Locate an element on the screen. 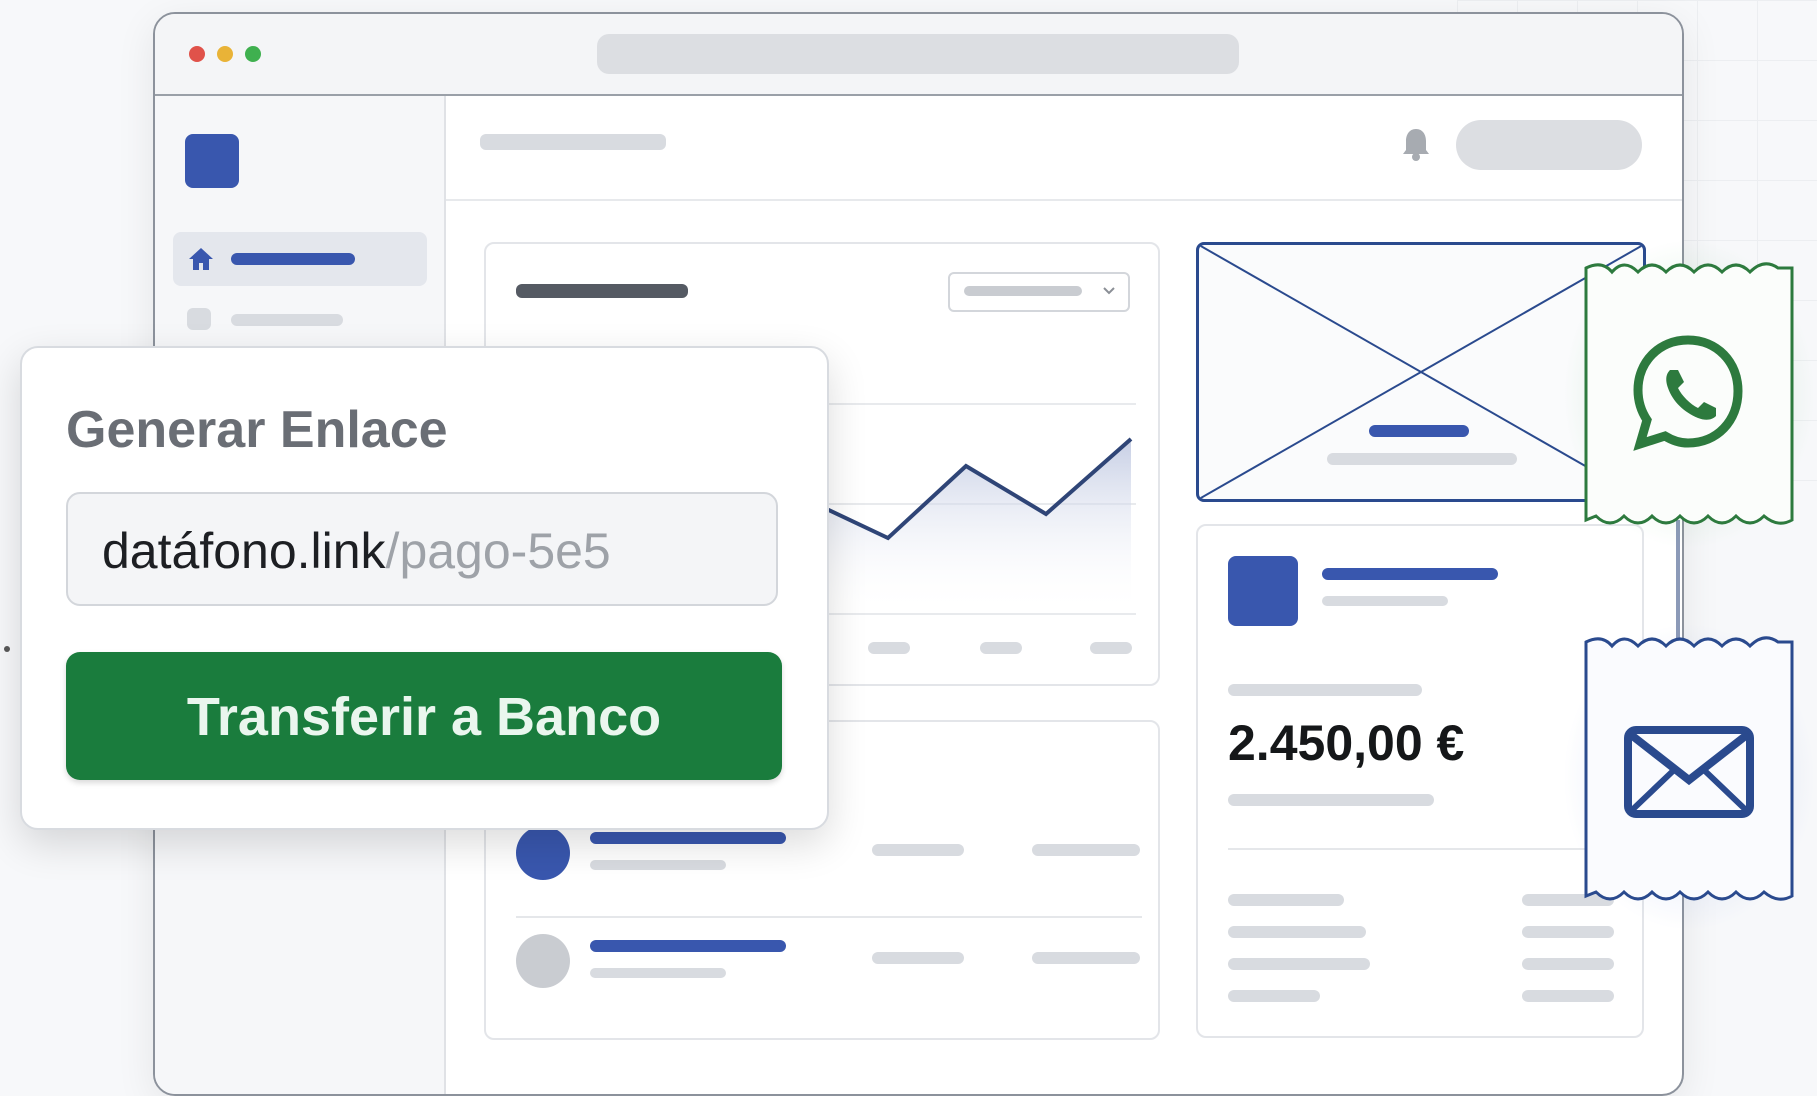 The width and height of the screenshot is (1817, 1096). minimize-dot is located at coordinates (225, 54).